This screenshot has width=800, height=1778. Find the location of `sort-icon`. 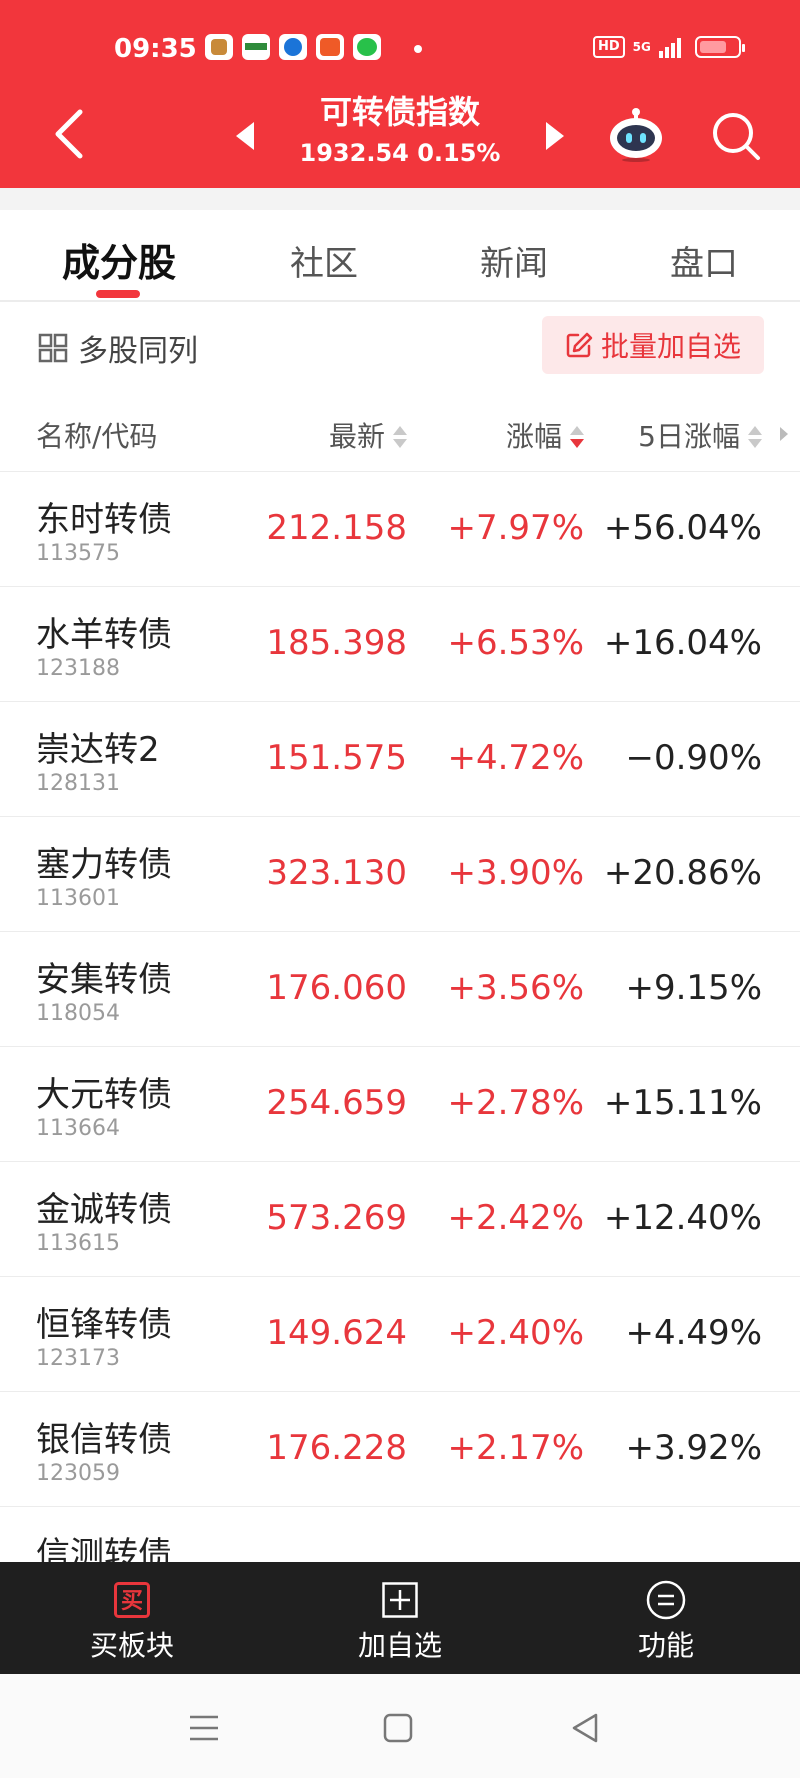

sort-icon is located at coordinates (399, 438).